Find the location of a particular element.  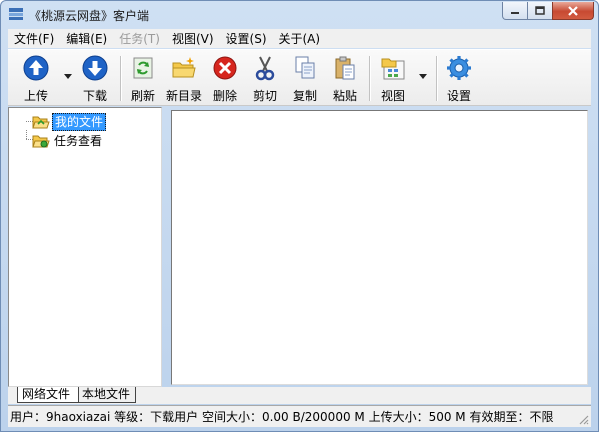

delete-icon is located at coordinates (225, 68).